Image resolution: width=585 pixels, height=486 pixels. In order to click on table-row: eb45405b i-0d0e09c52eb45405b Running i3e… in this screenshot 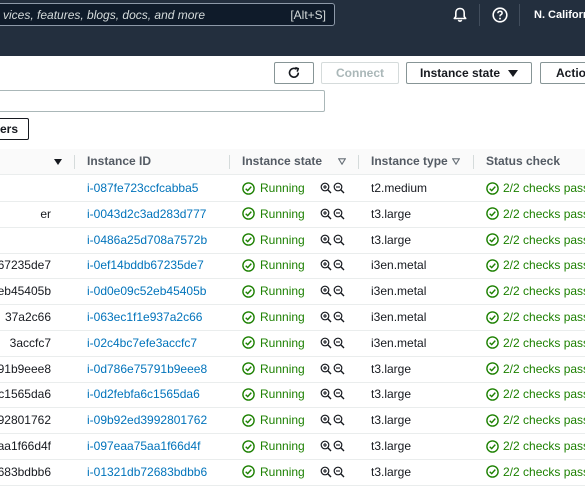, I will do `click(292, 292)`.